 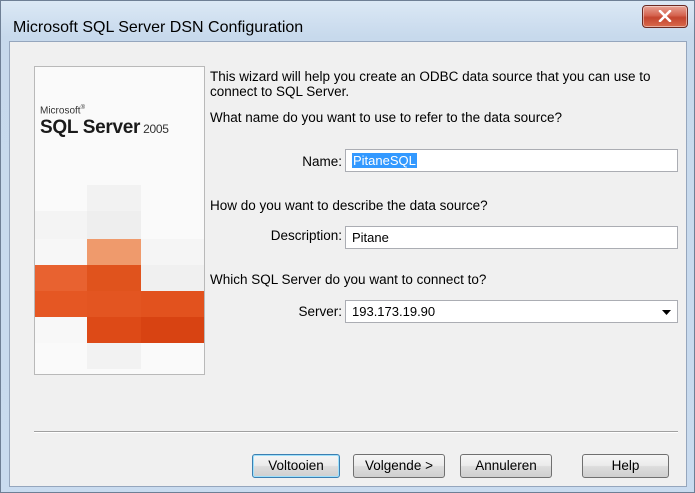 I want to click on name-input-value: PitaneSQL, so click(x=384, y=160).